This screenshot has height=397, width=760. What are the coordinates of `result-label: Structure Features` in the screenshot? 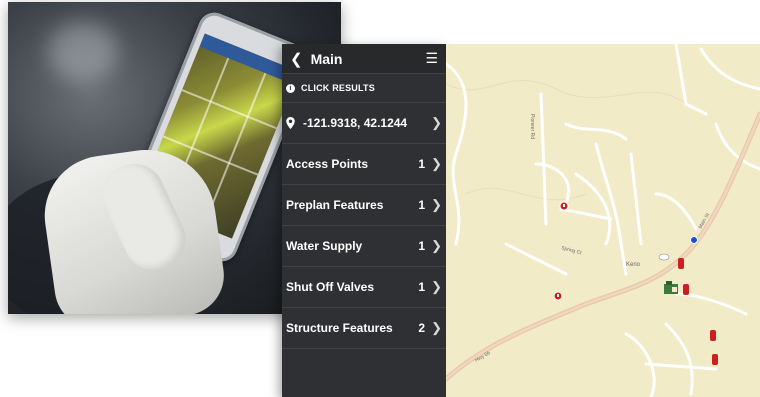 It's located at (339, 328).